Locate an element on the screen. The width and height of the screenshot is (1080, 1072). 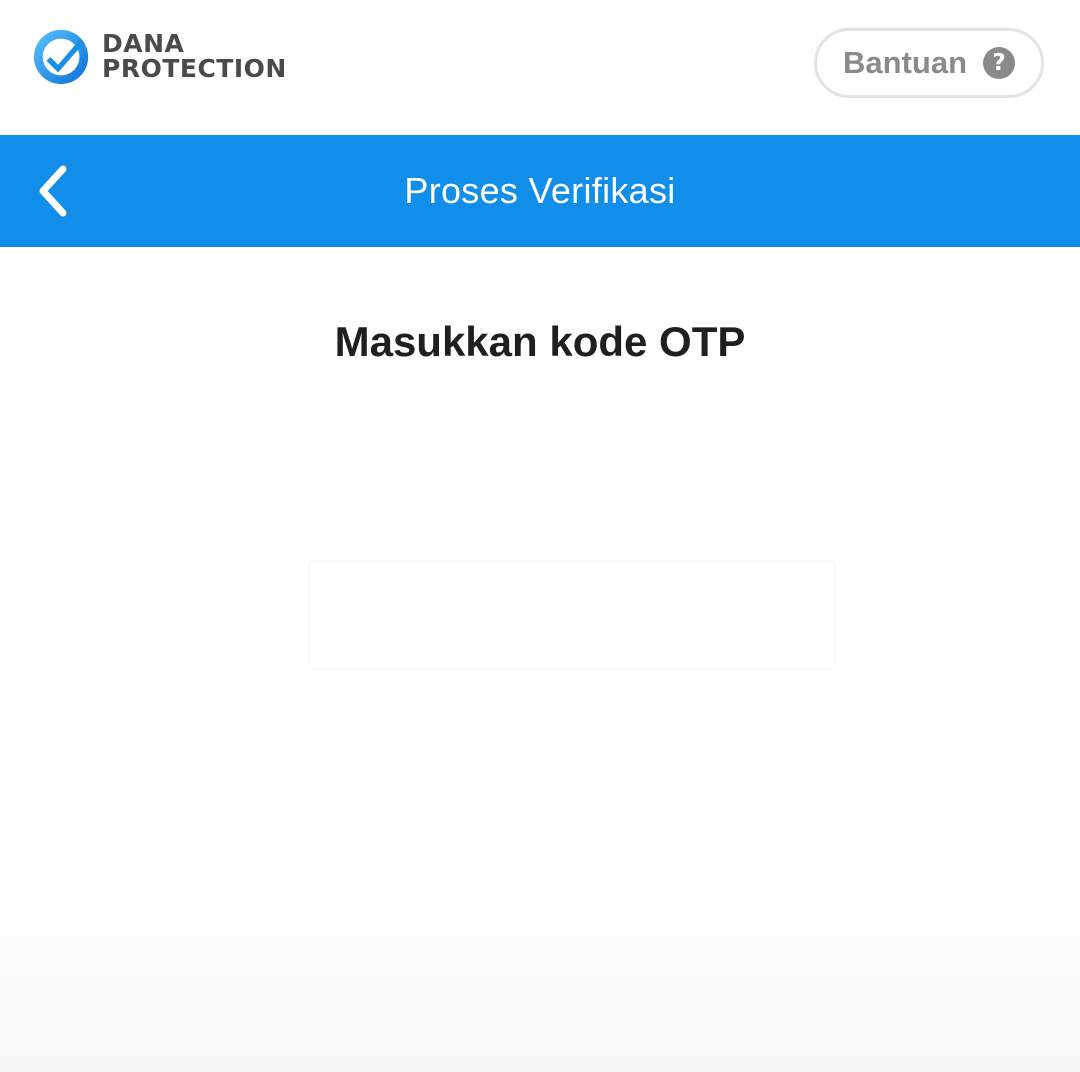
back-button is located at coordinates (52, 191).